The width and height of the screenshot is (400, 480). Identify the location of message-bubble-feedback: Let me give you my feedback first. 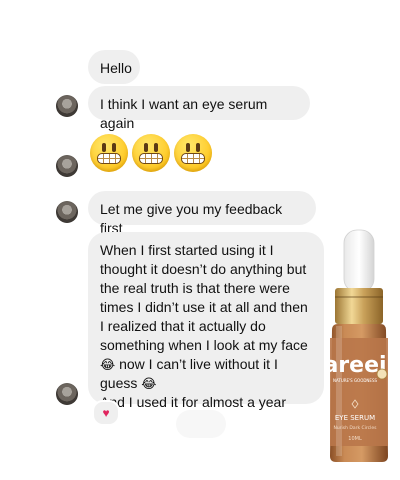
(202, 213).